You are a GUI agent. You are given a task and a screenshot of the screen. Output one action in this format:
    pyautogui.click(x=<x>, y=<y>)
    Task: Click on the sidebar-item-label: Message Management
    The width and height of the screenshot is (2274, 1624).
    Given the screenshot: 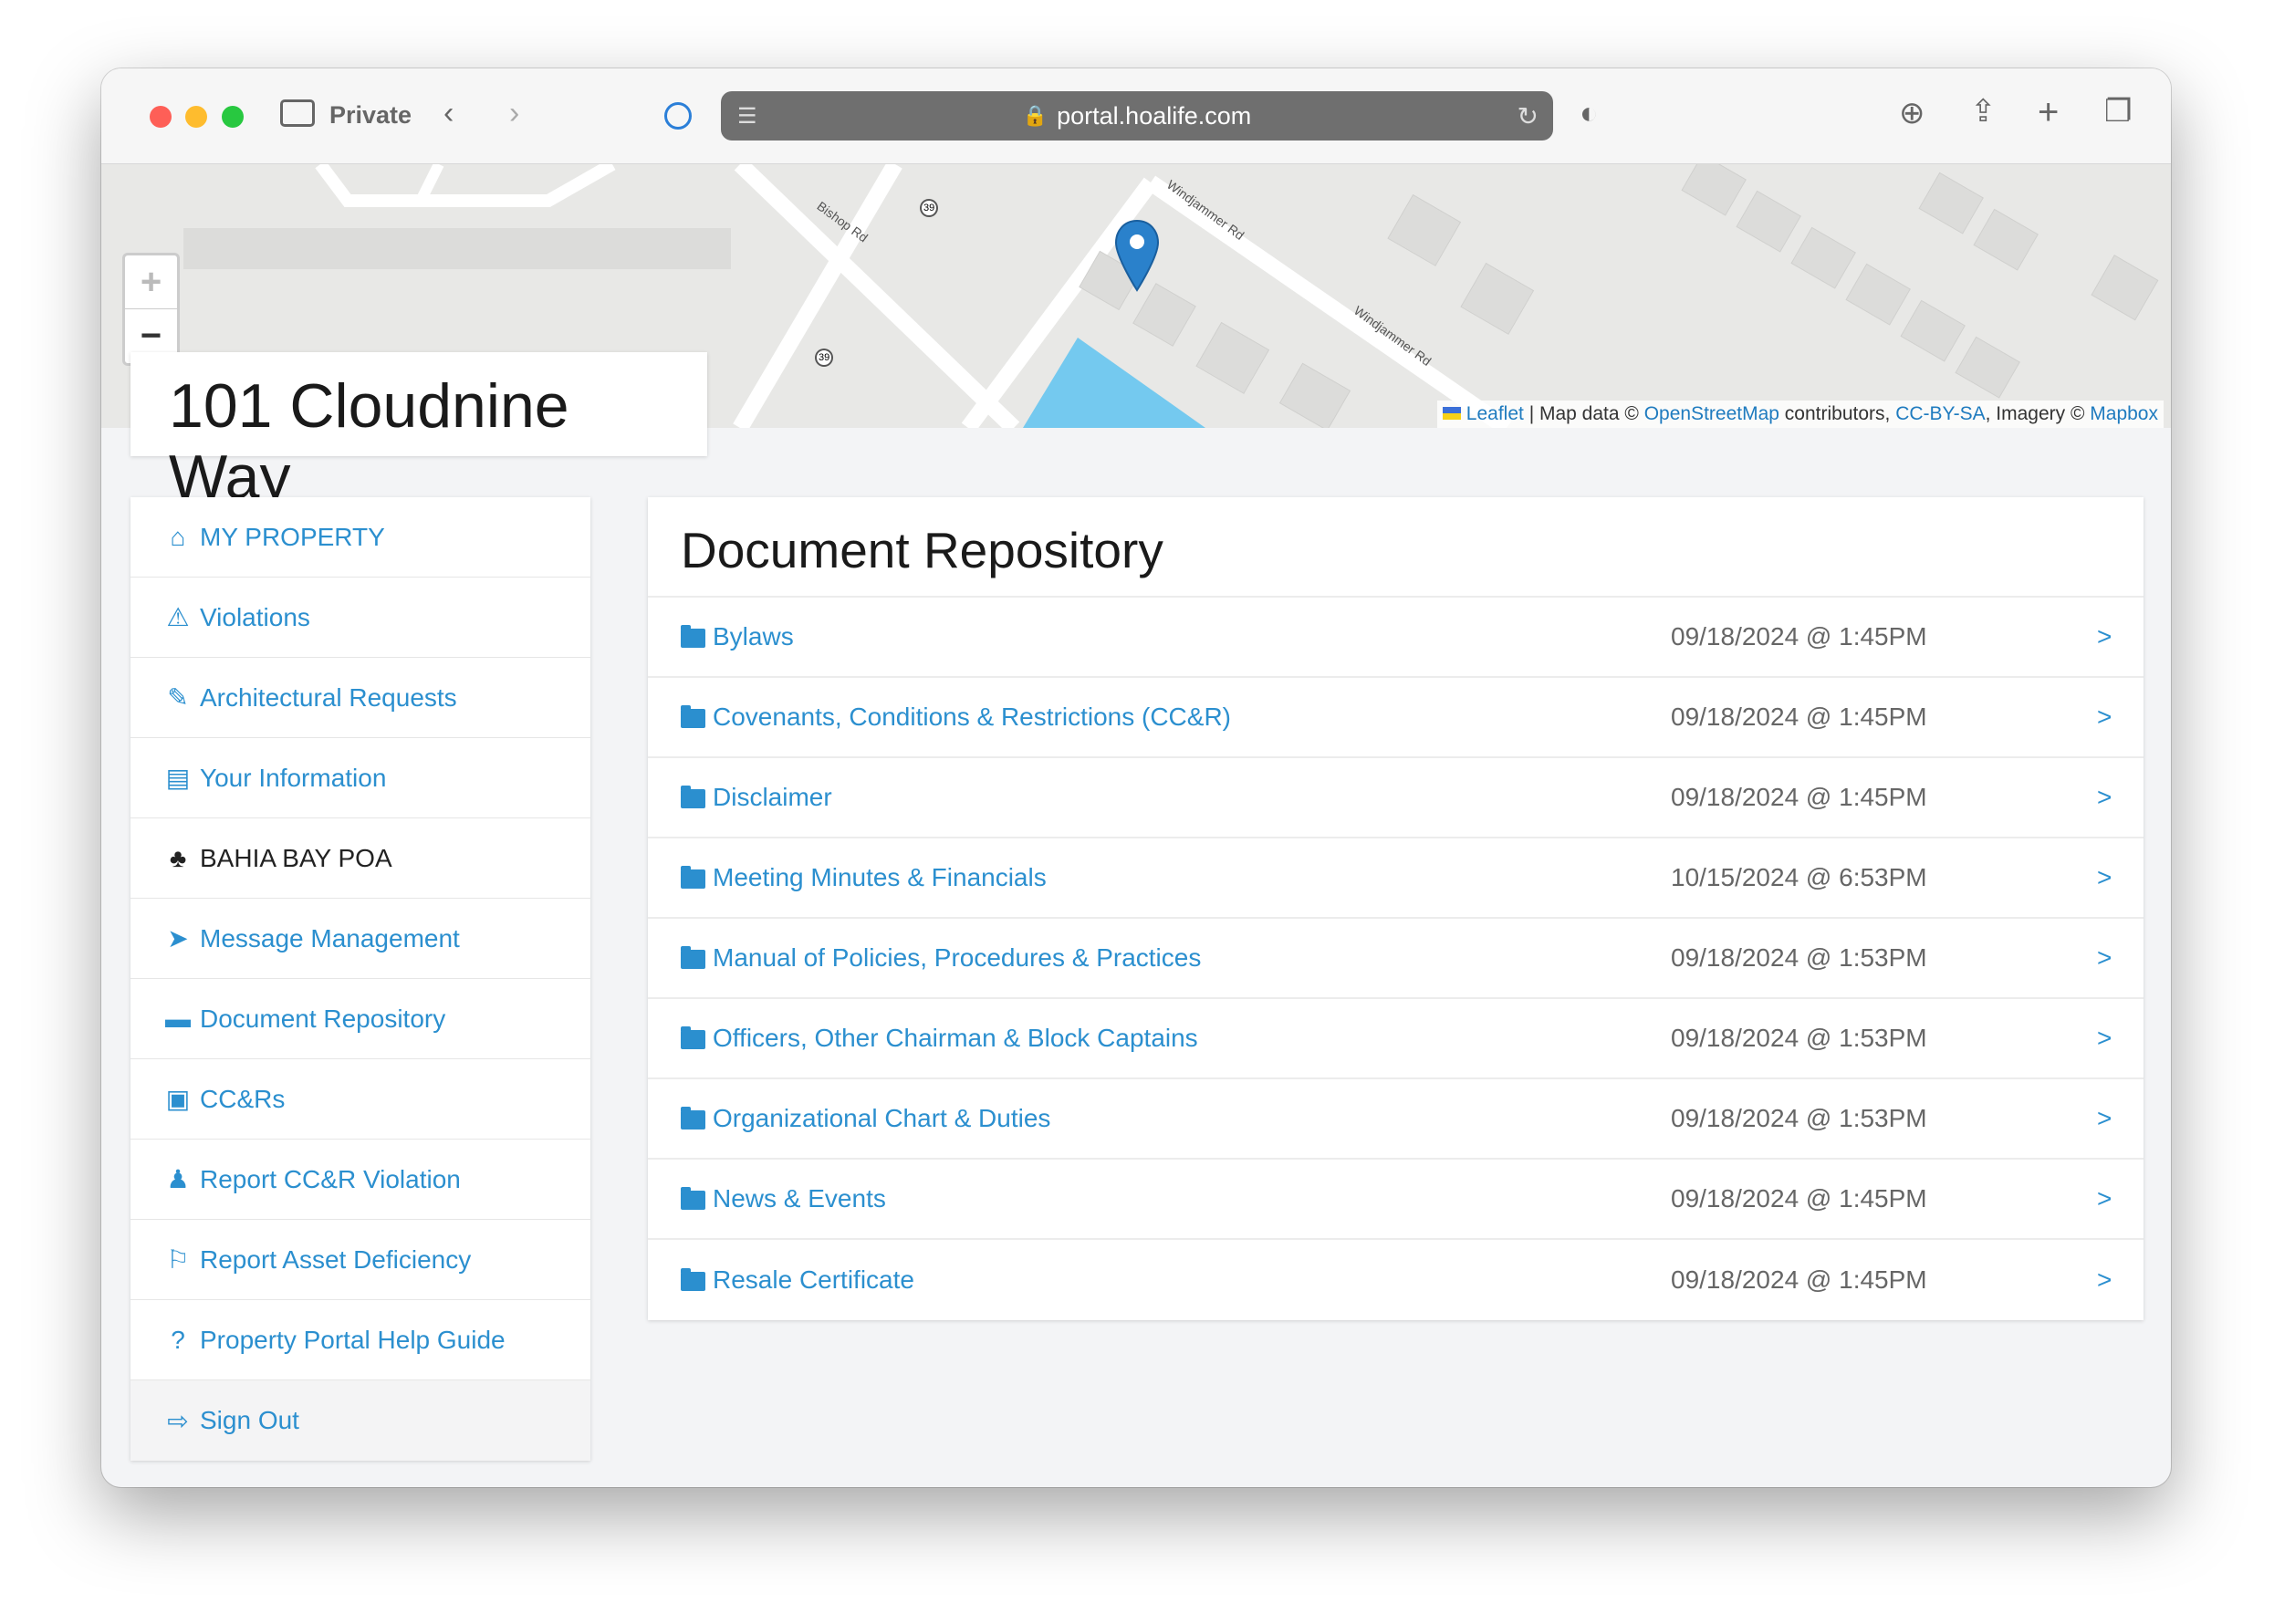 What is the action you would take?
    pyautogui.click(x=330, y=938)
    